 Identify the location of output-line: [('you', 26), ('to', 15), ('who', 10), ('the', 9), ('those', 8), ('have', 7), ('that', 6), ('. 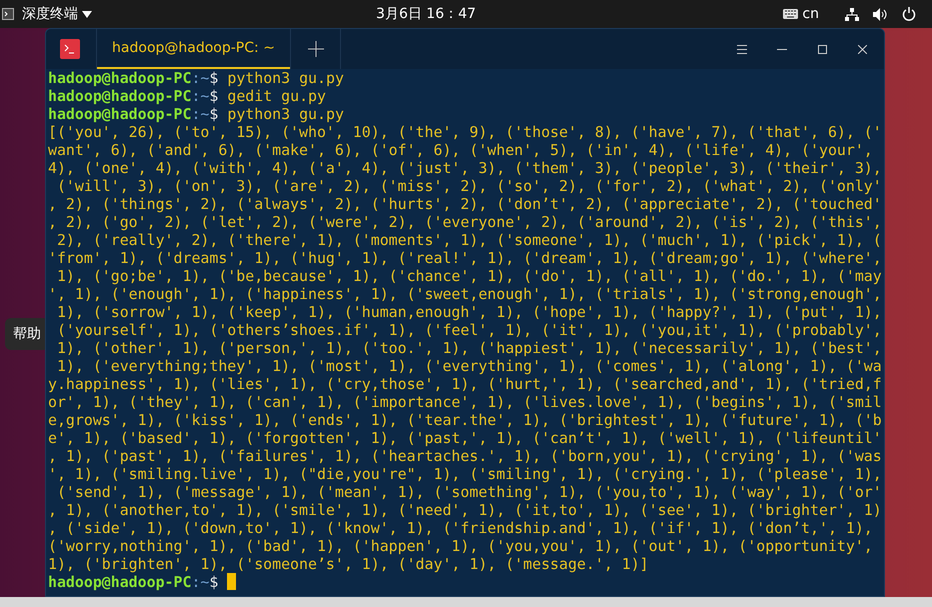
(465, 132).